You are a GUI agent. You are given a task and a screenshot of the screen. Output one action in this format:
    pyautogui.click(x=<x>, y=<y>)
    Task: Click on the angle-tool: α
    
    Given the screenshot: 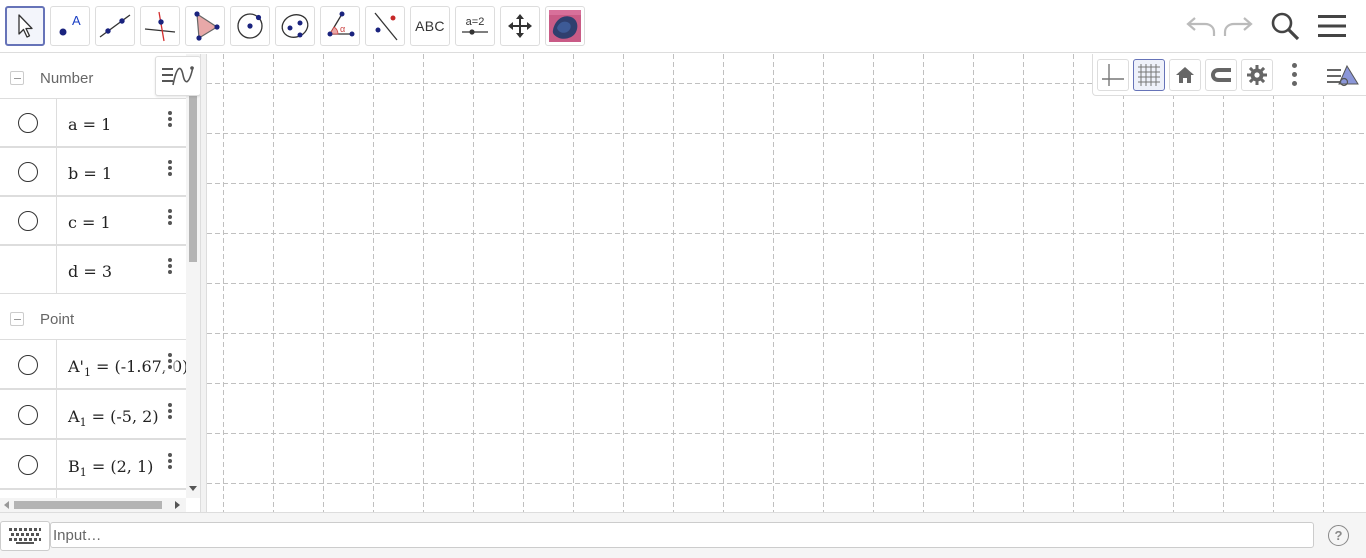 What is the action you would take?
    pyautogui.click(x=340, y=26)
    